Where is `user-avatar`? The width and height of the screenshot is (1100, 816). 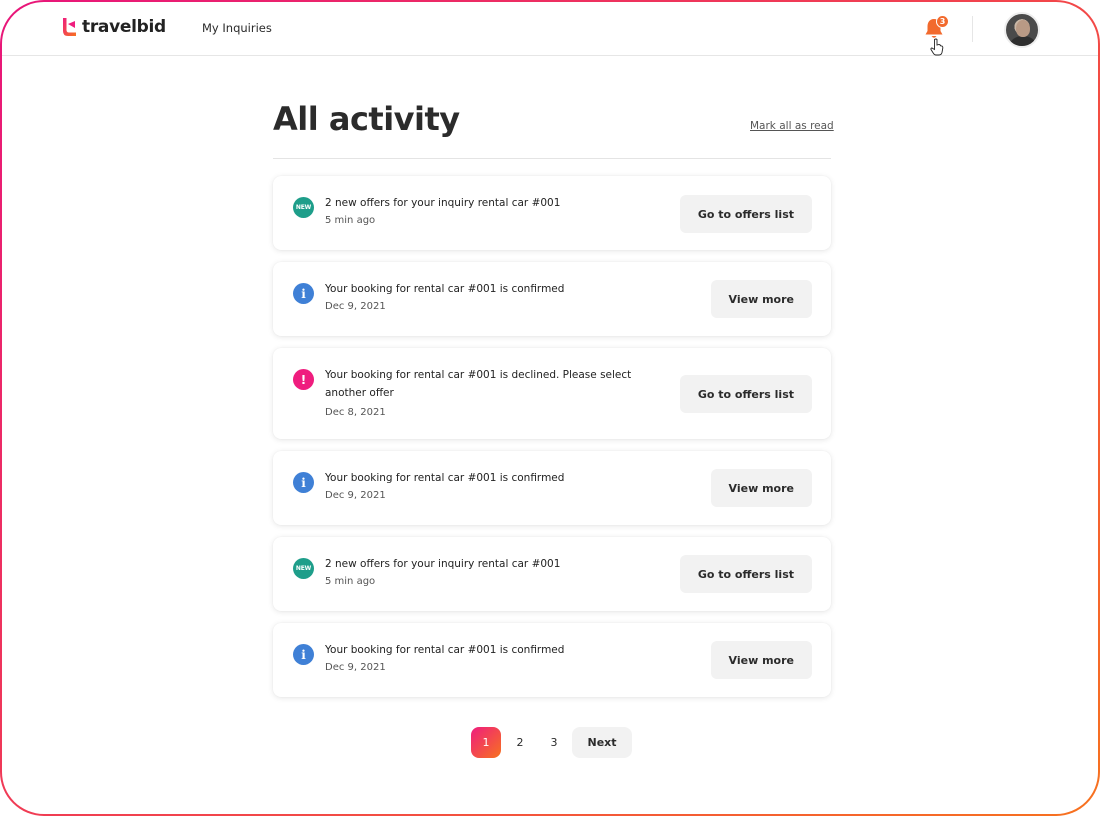
user-avatar is located at coordinates (1022, 30).